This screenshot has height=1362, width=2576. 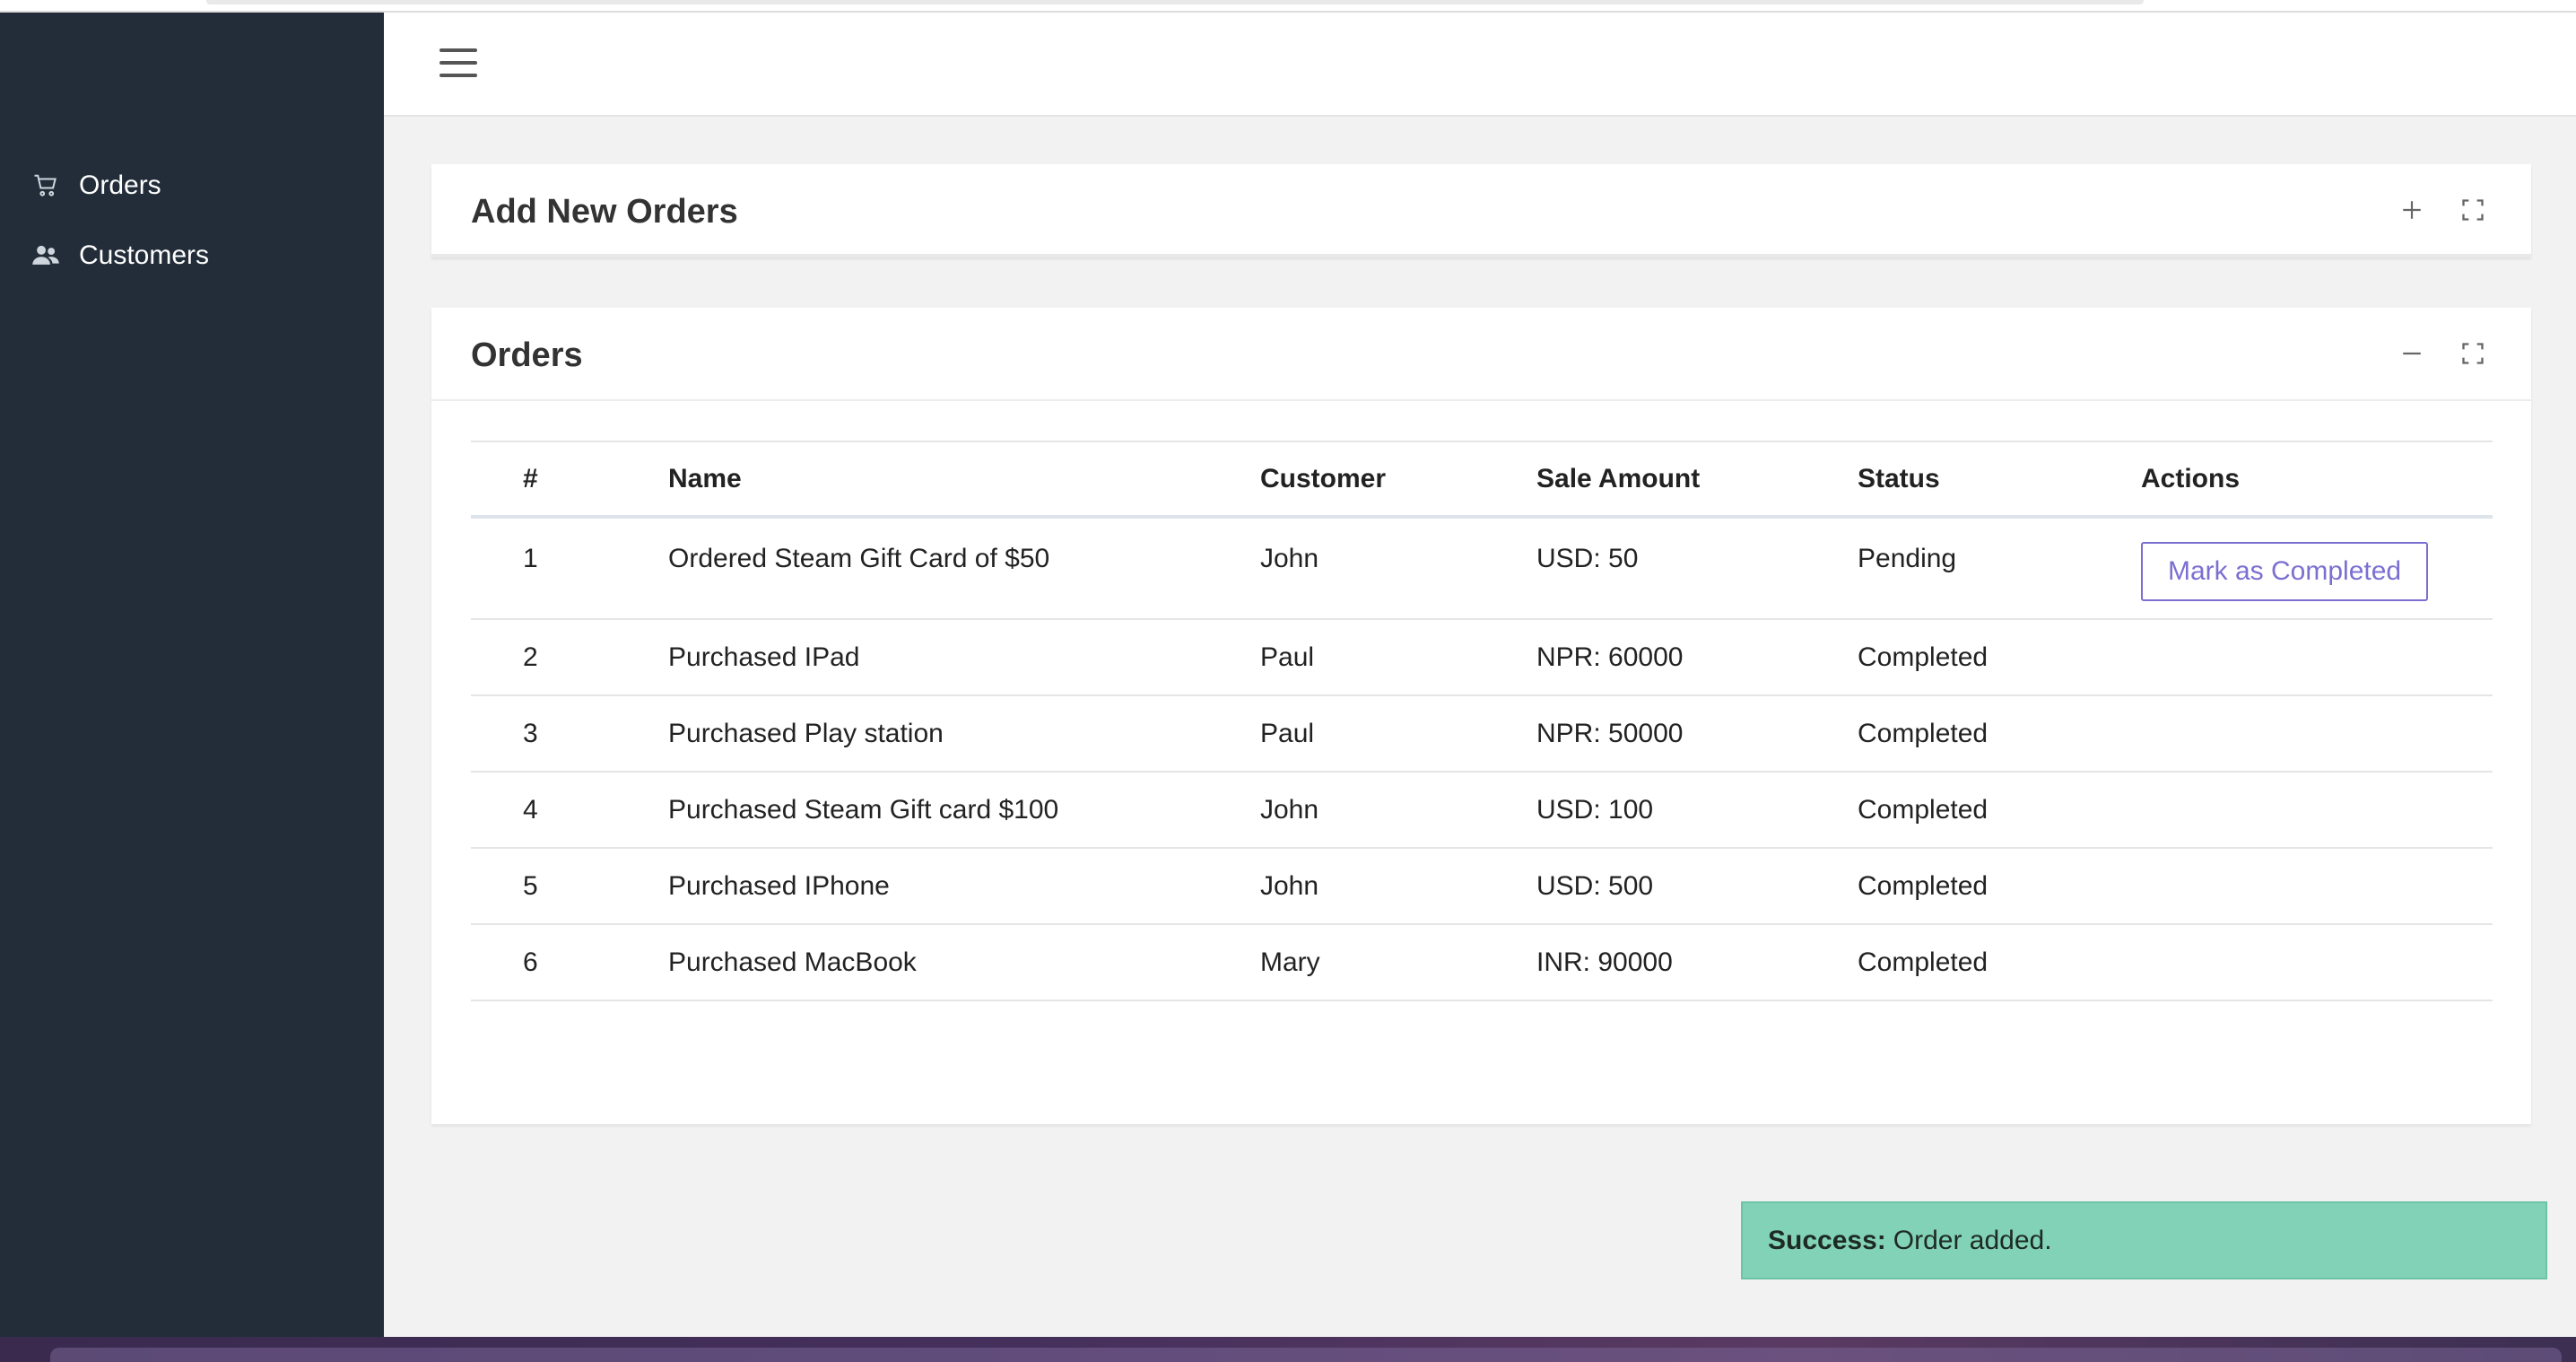 I want to click on column-header: #, so click(x=530, y=478).